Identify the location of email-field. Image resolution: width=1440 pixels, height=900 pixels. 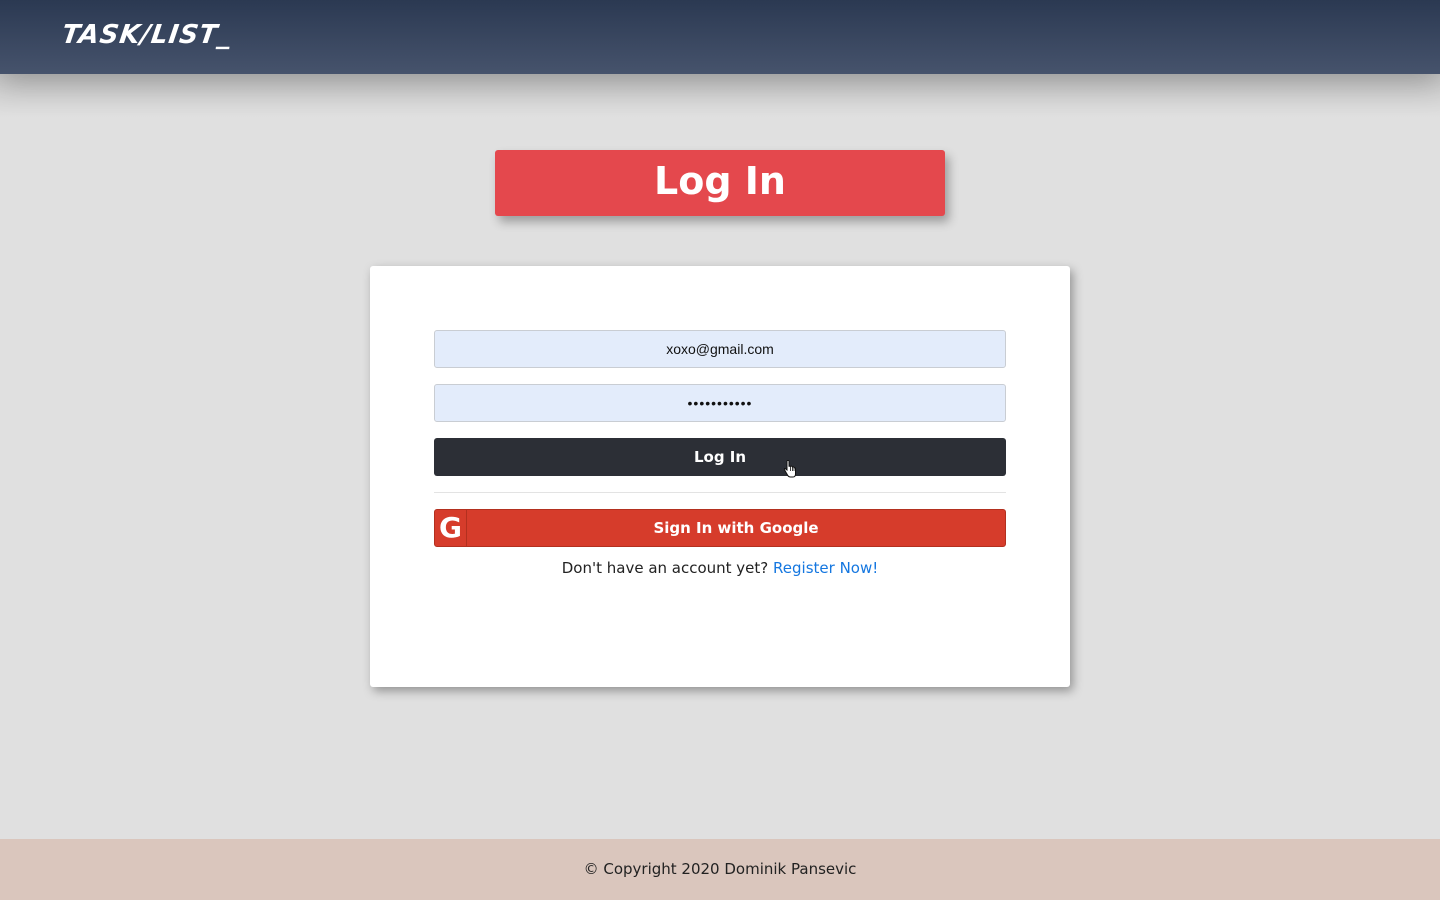
(720, 349).